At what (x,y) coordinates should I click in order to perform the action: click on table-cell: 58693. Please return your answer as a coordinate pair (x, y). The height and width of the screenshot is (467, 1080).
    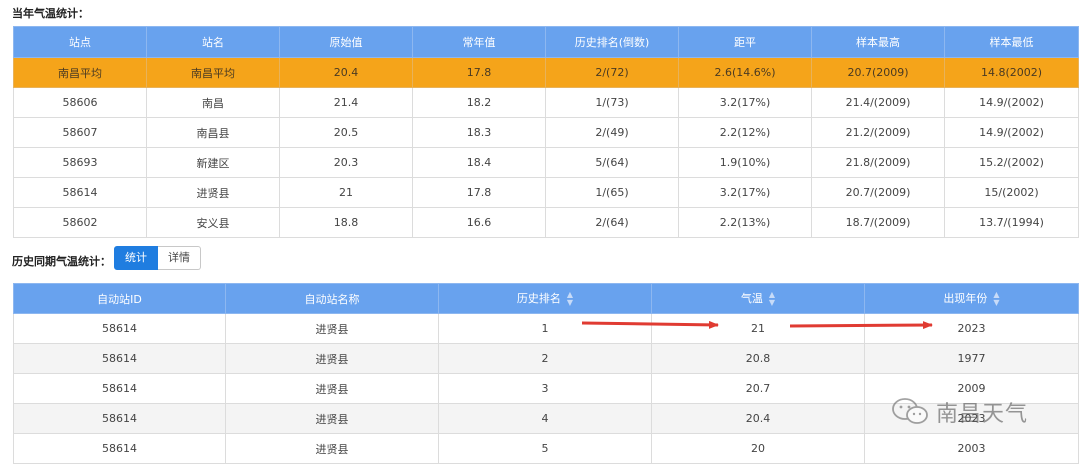
    Looking at the image, I should click on (80, 162).